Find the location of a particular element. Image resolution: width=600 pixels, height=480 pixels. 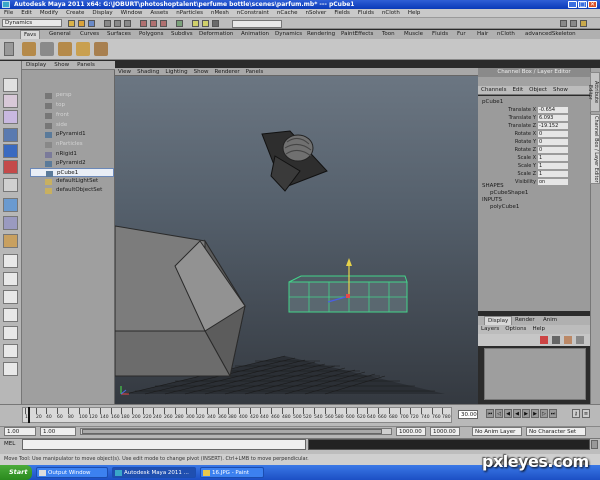

menu-modify: Modify is located at coordinates (49, 13).